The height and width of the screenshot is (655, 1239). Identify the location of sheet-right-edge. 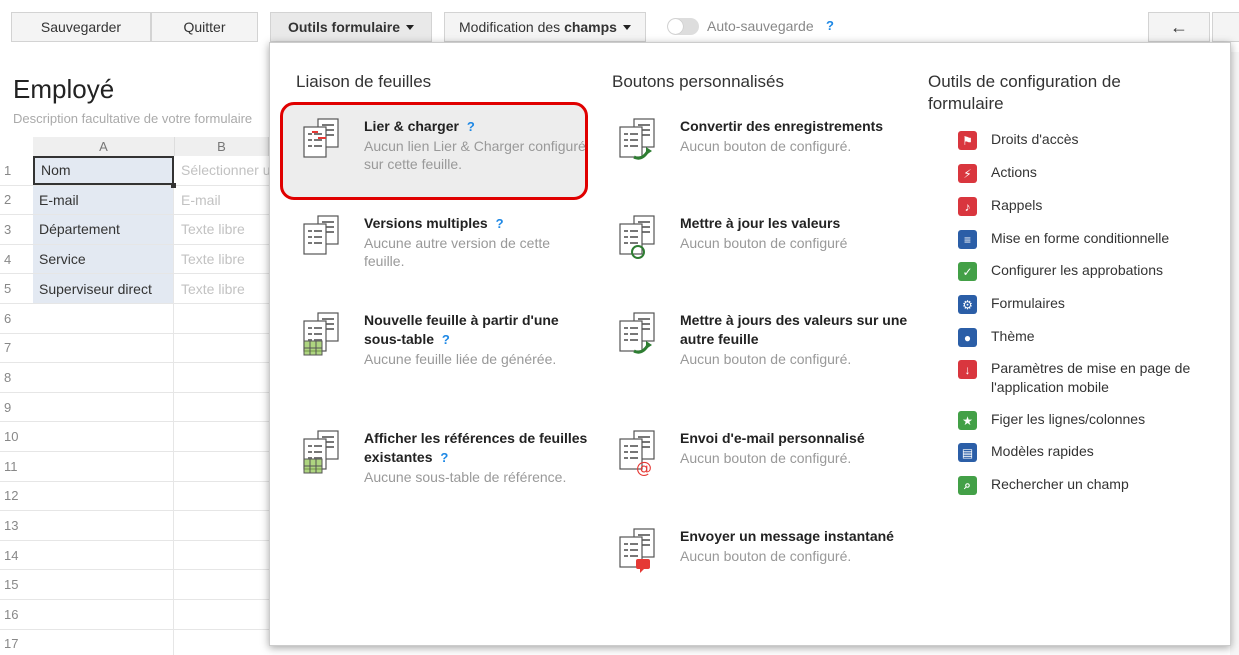
(1234, 353).